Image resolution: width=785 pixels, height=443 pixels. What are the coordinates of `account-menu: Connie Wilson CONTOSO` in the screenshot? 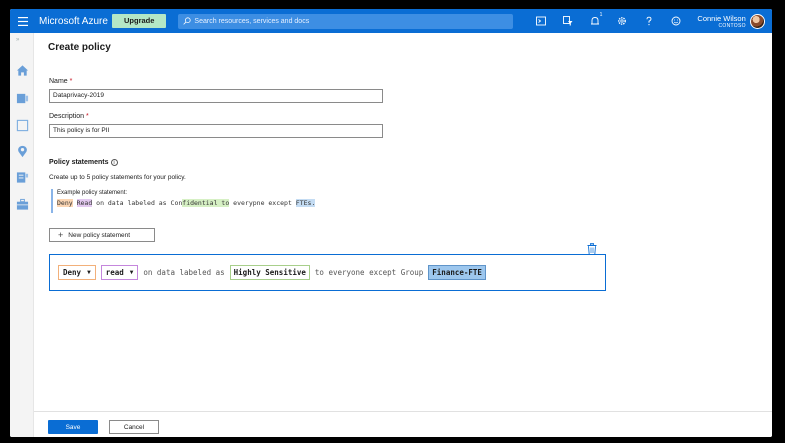 It's located at (731, 21).